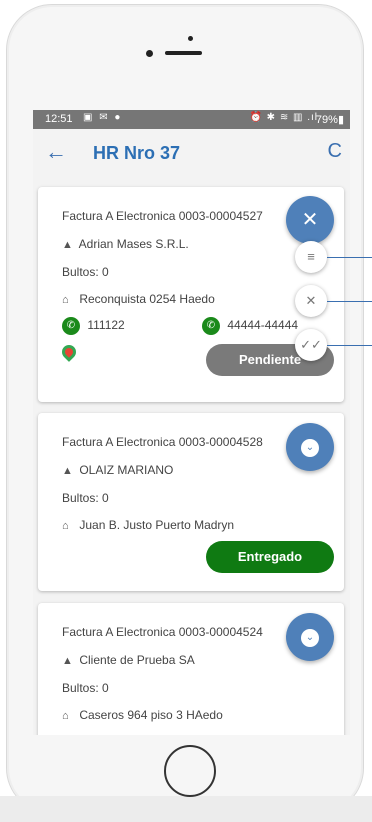 The width and height of the screenshot is (372, 822). I want to click on client-name: Adrian Mases S.R.L., so click(133, 244).